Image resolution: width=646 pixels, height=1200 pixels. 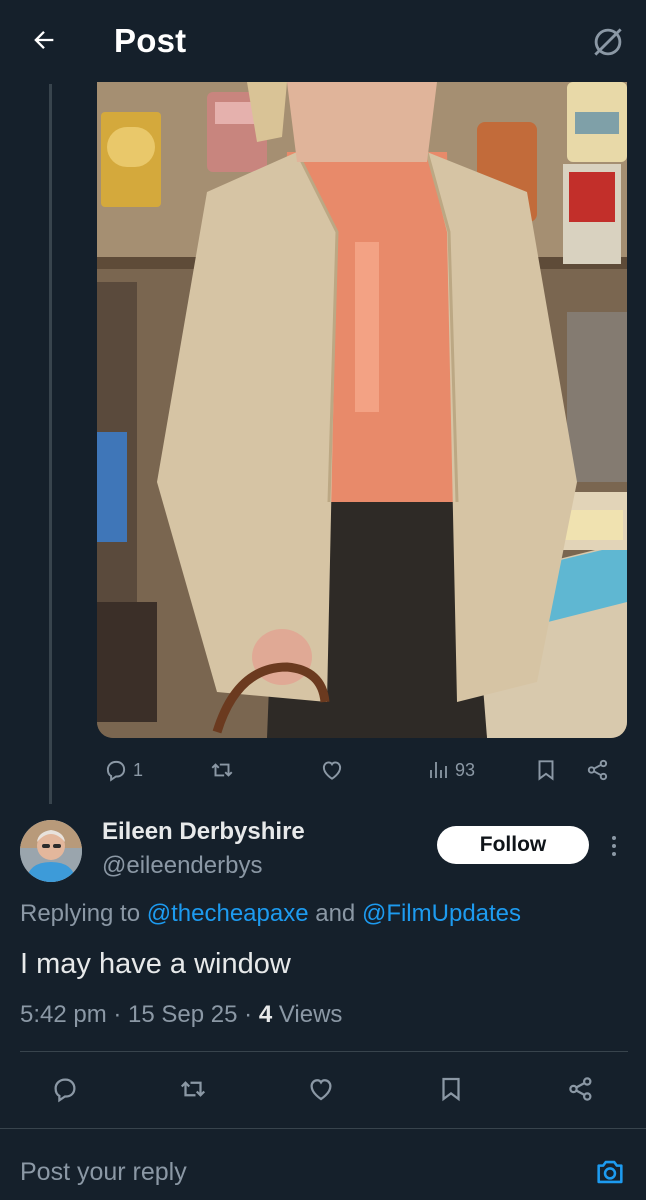 What do you see at coordinates (50, 444) in the screenshot?
I see `thread-connector` at bounding box center [50, 444].